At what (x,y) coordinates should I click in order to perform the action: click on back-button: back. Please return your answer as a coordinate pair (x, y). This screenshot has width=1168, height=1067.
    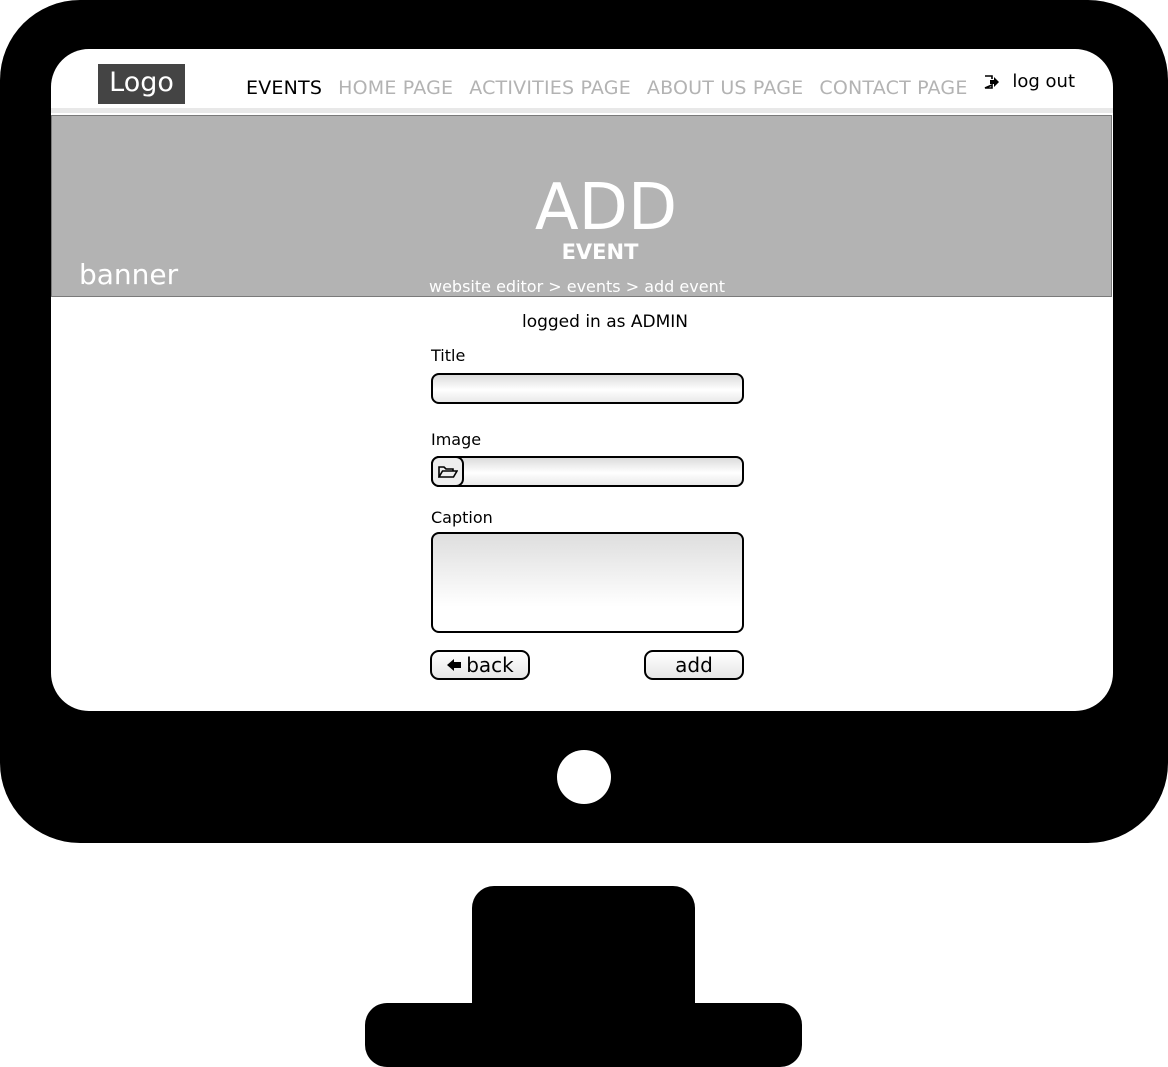
    Looking at the image, I should click on (480, 665).